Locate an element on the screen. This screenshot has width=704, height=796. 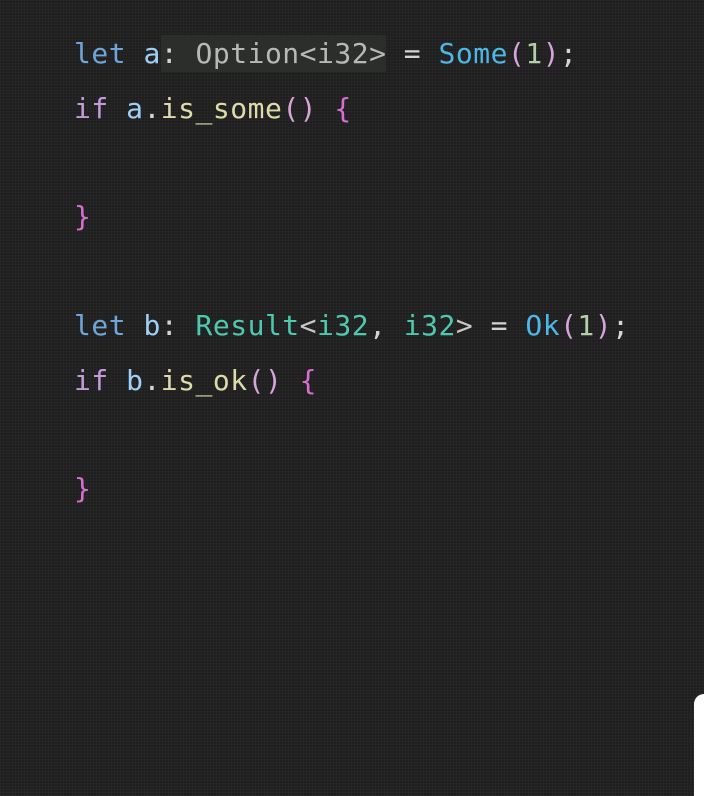
method-is-some: is_some is located at coordinates (221, 108).